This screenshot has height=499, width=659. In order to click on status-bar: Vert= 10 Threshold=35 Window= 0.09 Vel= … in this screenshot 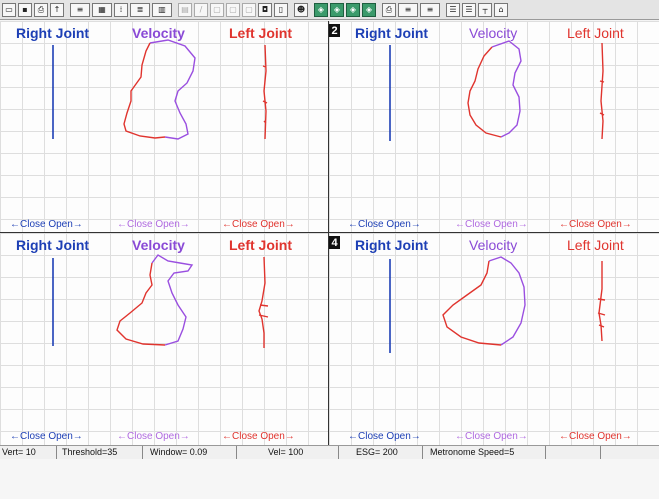, I will do `click(329, 452)`.